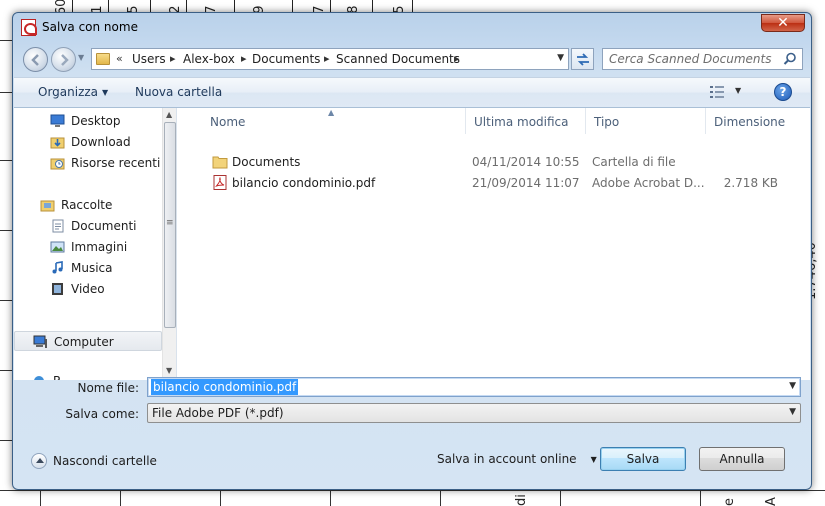 The image size is (825, 506). I want to click on scroll-up-icon: ▲, so click(169, 114).